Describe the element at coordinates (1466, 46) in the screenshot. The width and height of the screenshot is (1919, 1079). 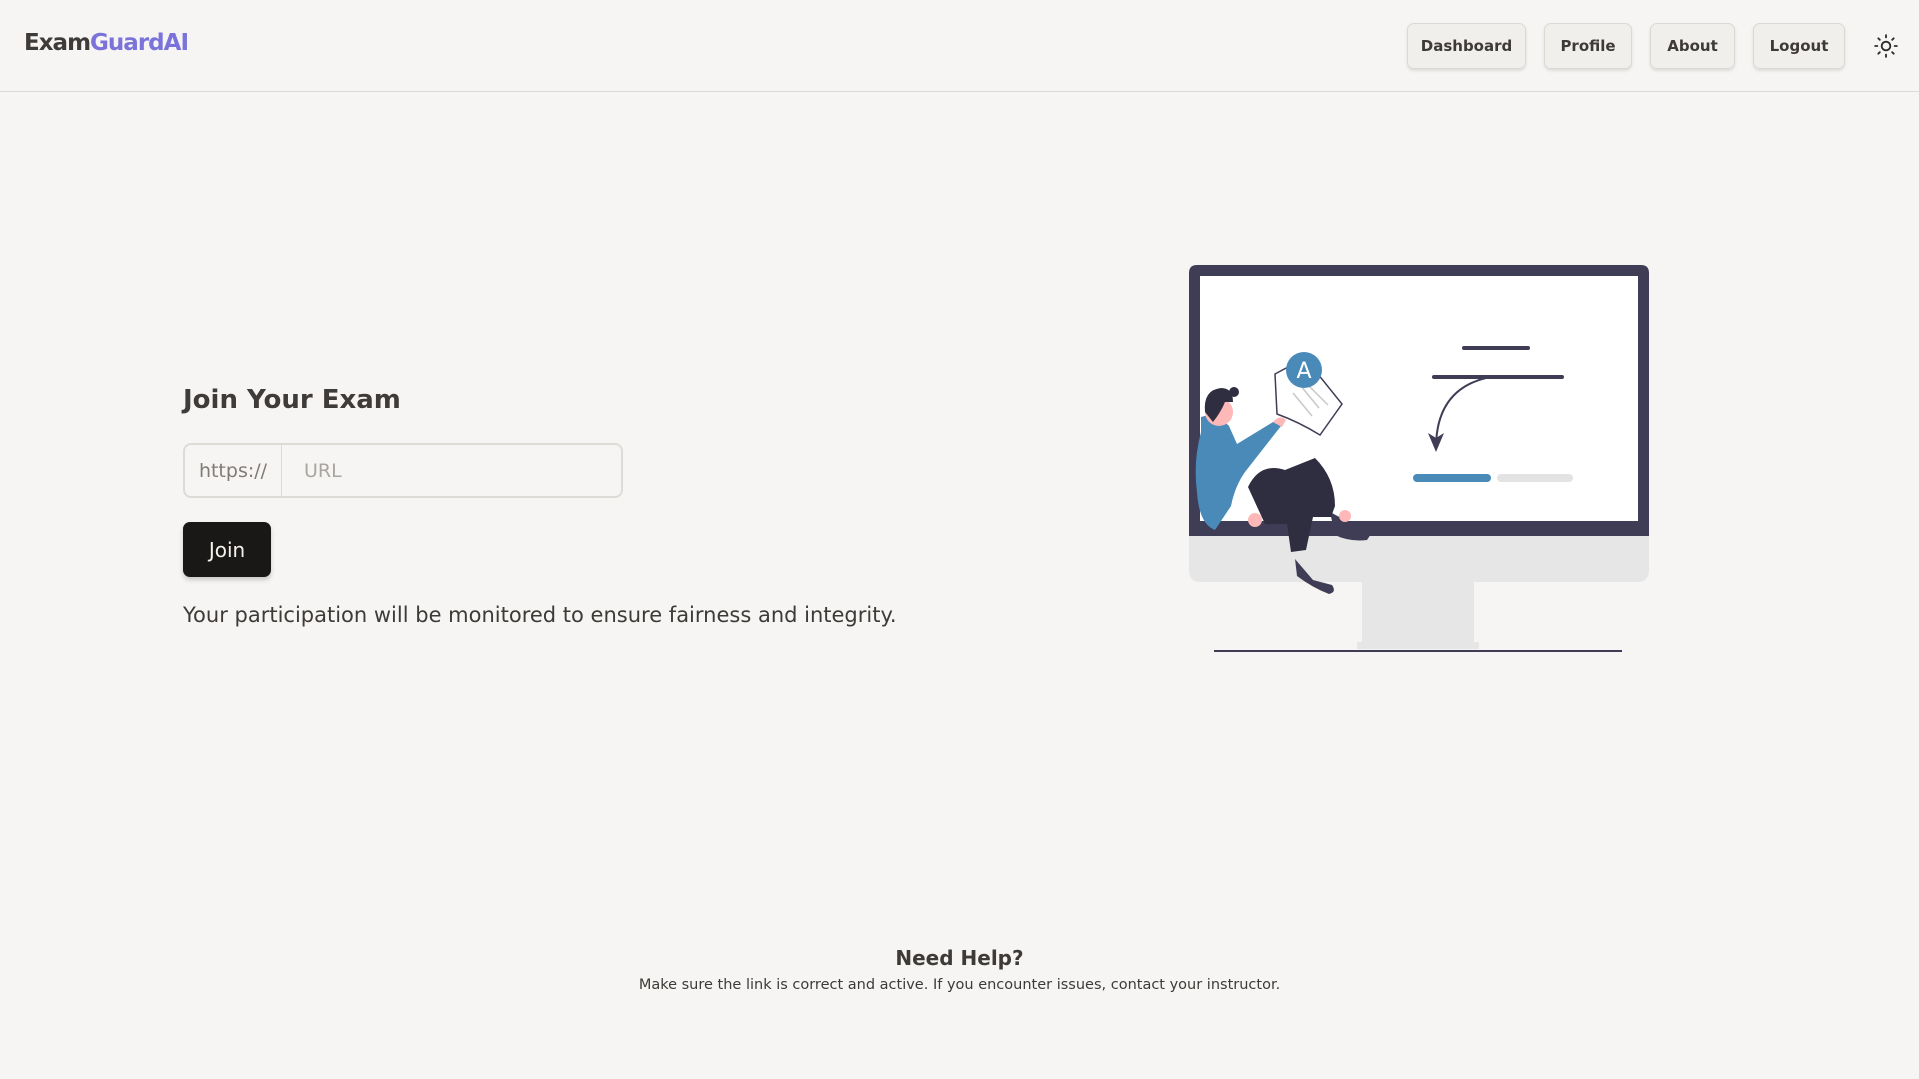
I see `dashboard-button: Dashboard` at that location.